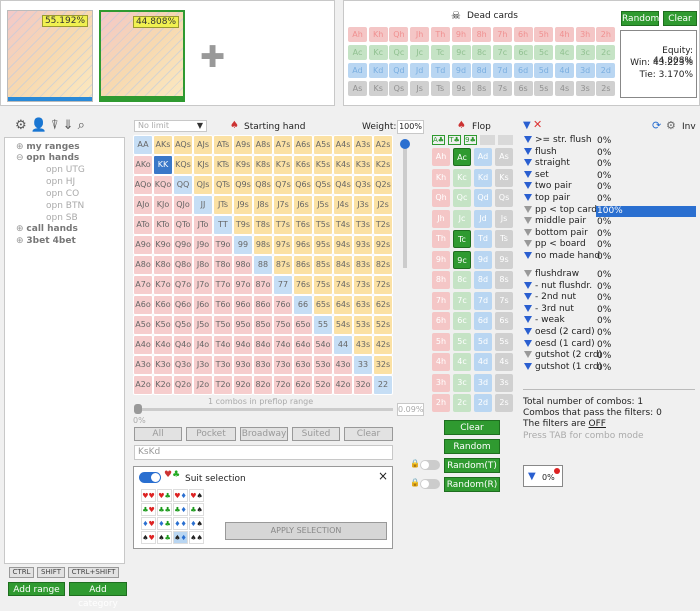  I want to click on hand-cell-K6o: K6o, so click(163, 305).